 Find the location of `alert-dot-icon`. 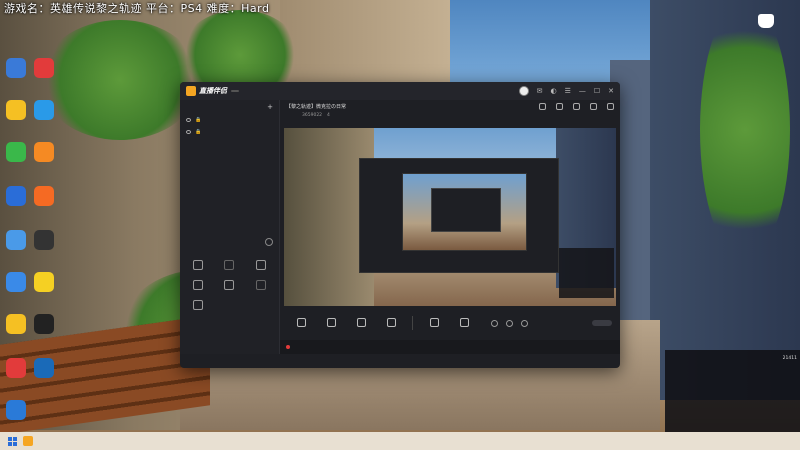

alert-dot-icon is located at coordinates (288, 347).